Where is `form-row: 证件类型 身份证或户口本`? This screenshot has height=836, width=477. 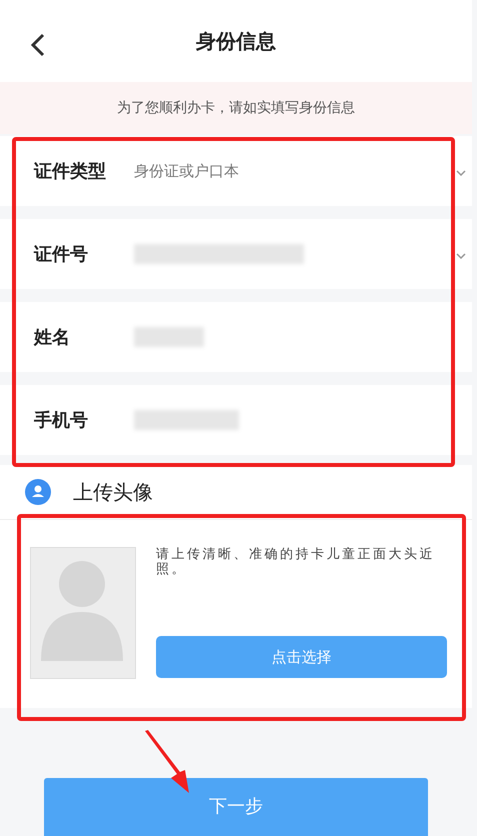
form-row: 证件类型 身份证或户口本 is located at coordinates (236, 171).